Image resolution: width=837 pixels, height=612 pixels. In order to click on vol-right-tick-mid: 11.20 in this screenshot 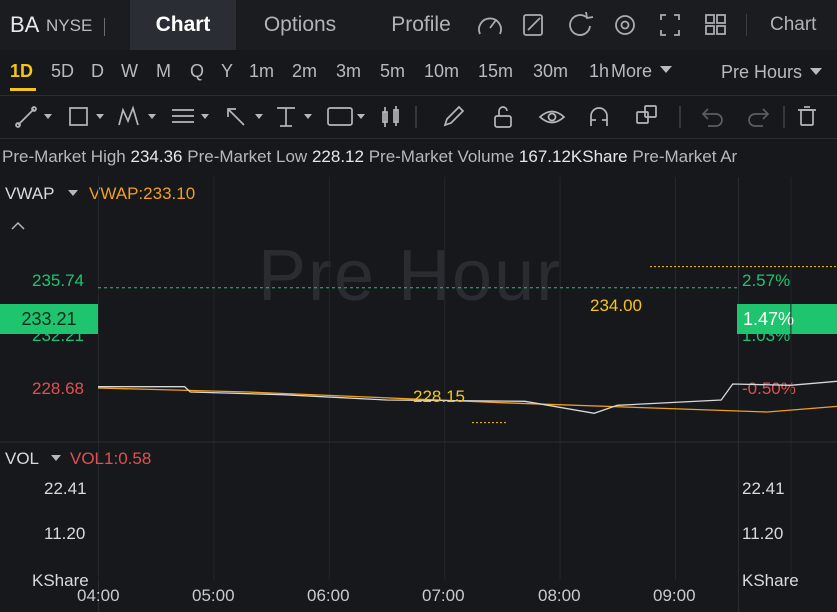, I will do `click(763, 533)`.